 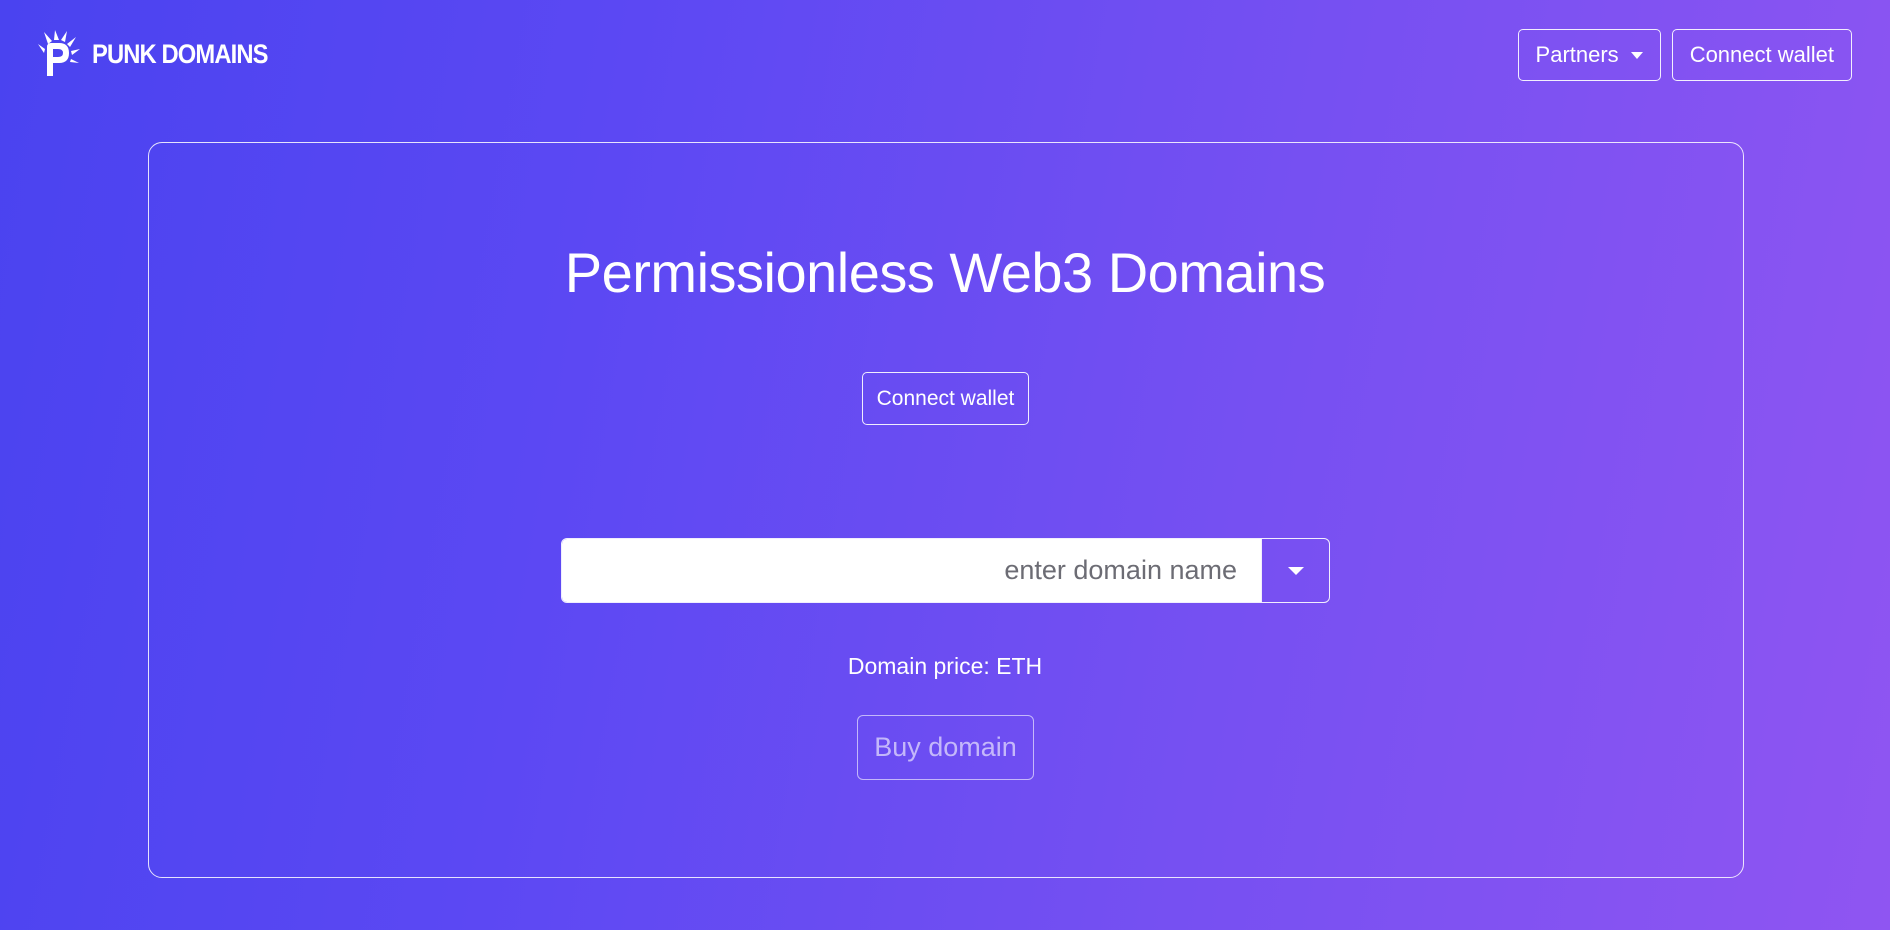 I want to click on buy-domain-label: Buy domain, so click(x=945, y=747).